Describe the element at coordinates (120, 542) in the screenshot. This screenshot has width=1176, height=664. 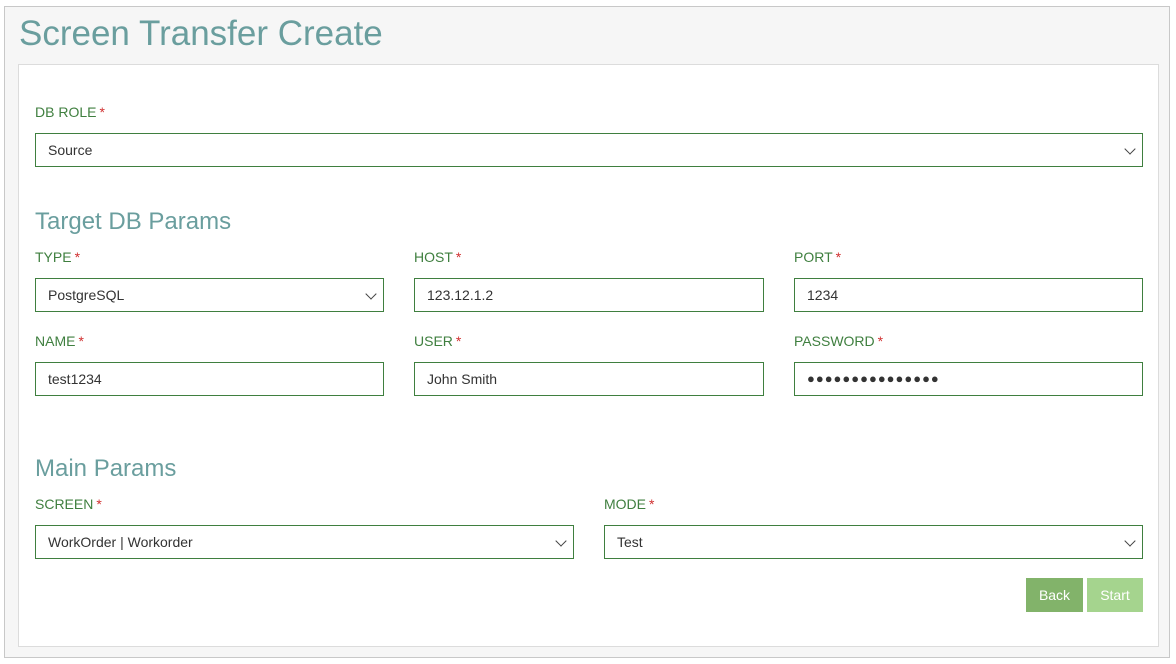
I see `screen-value: WorkOrder | Workorder` at that location.